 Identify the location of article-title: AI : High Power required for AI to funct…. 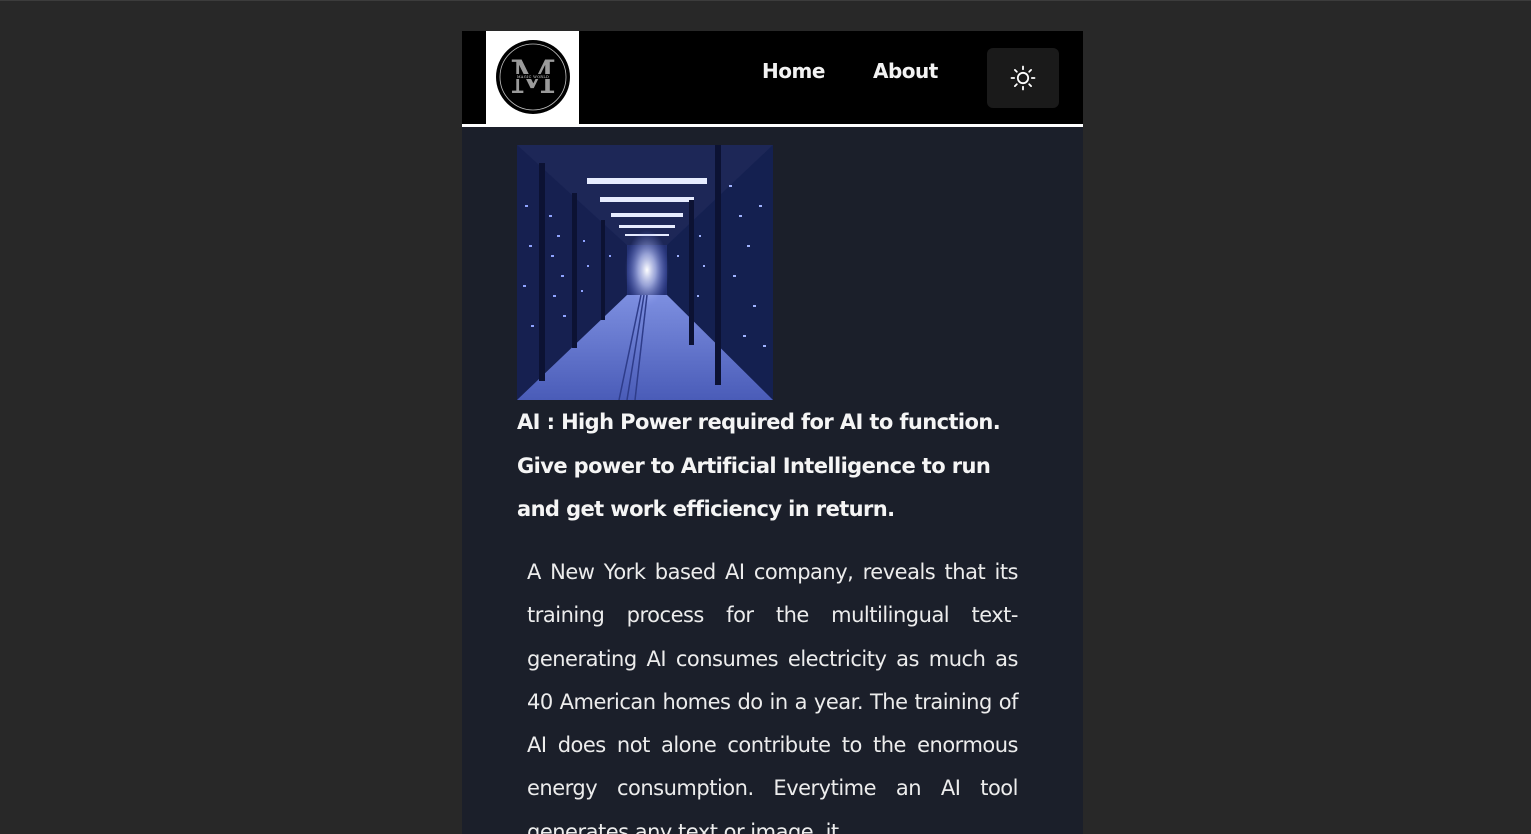
(759, 465).